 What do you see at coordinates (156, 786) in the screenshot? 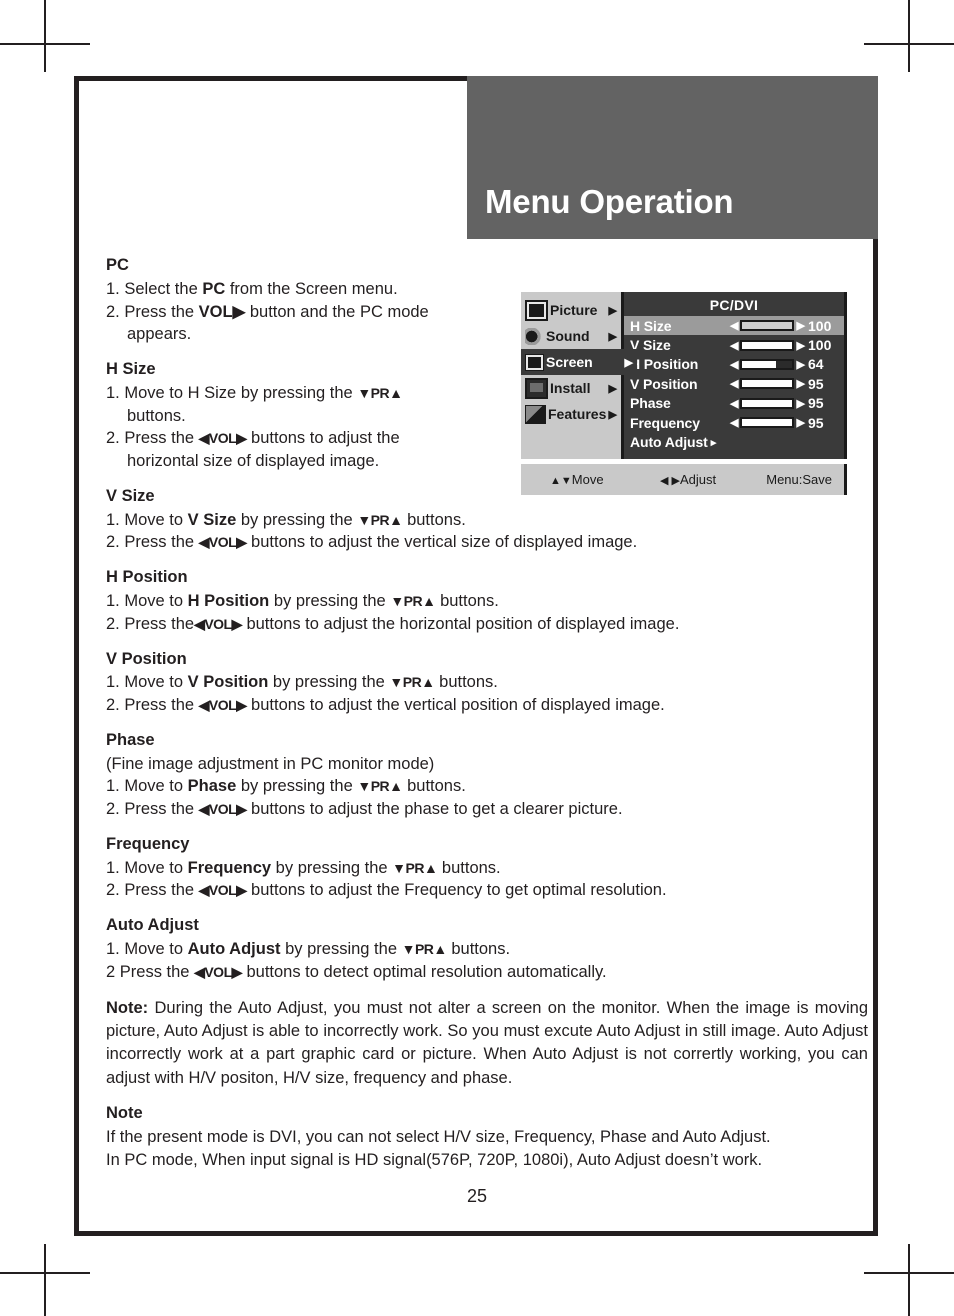
I see `phase-step-1-pre: Move to` at bounding box center [156, 786].